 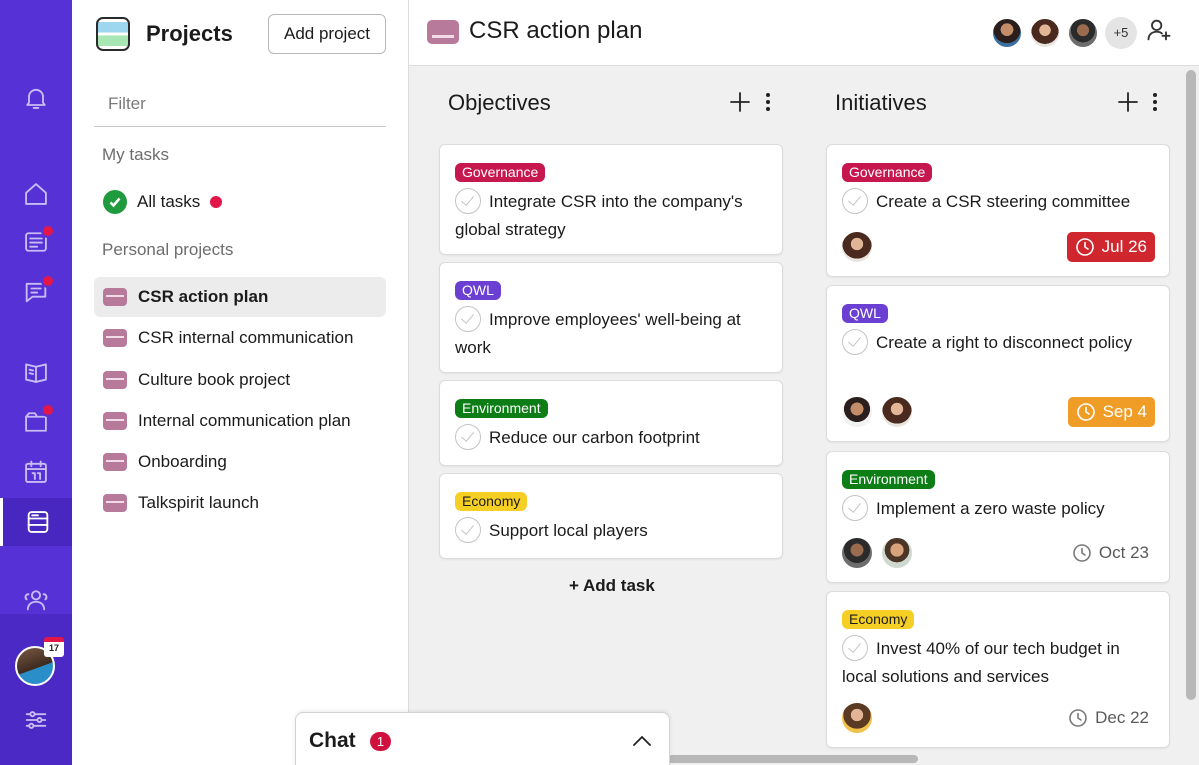 I want to click on project-item-csr-internal-communication: CSR internal communication, so click(x=240, y=338).